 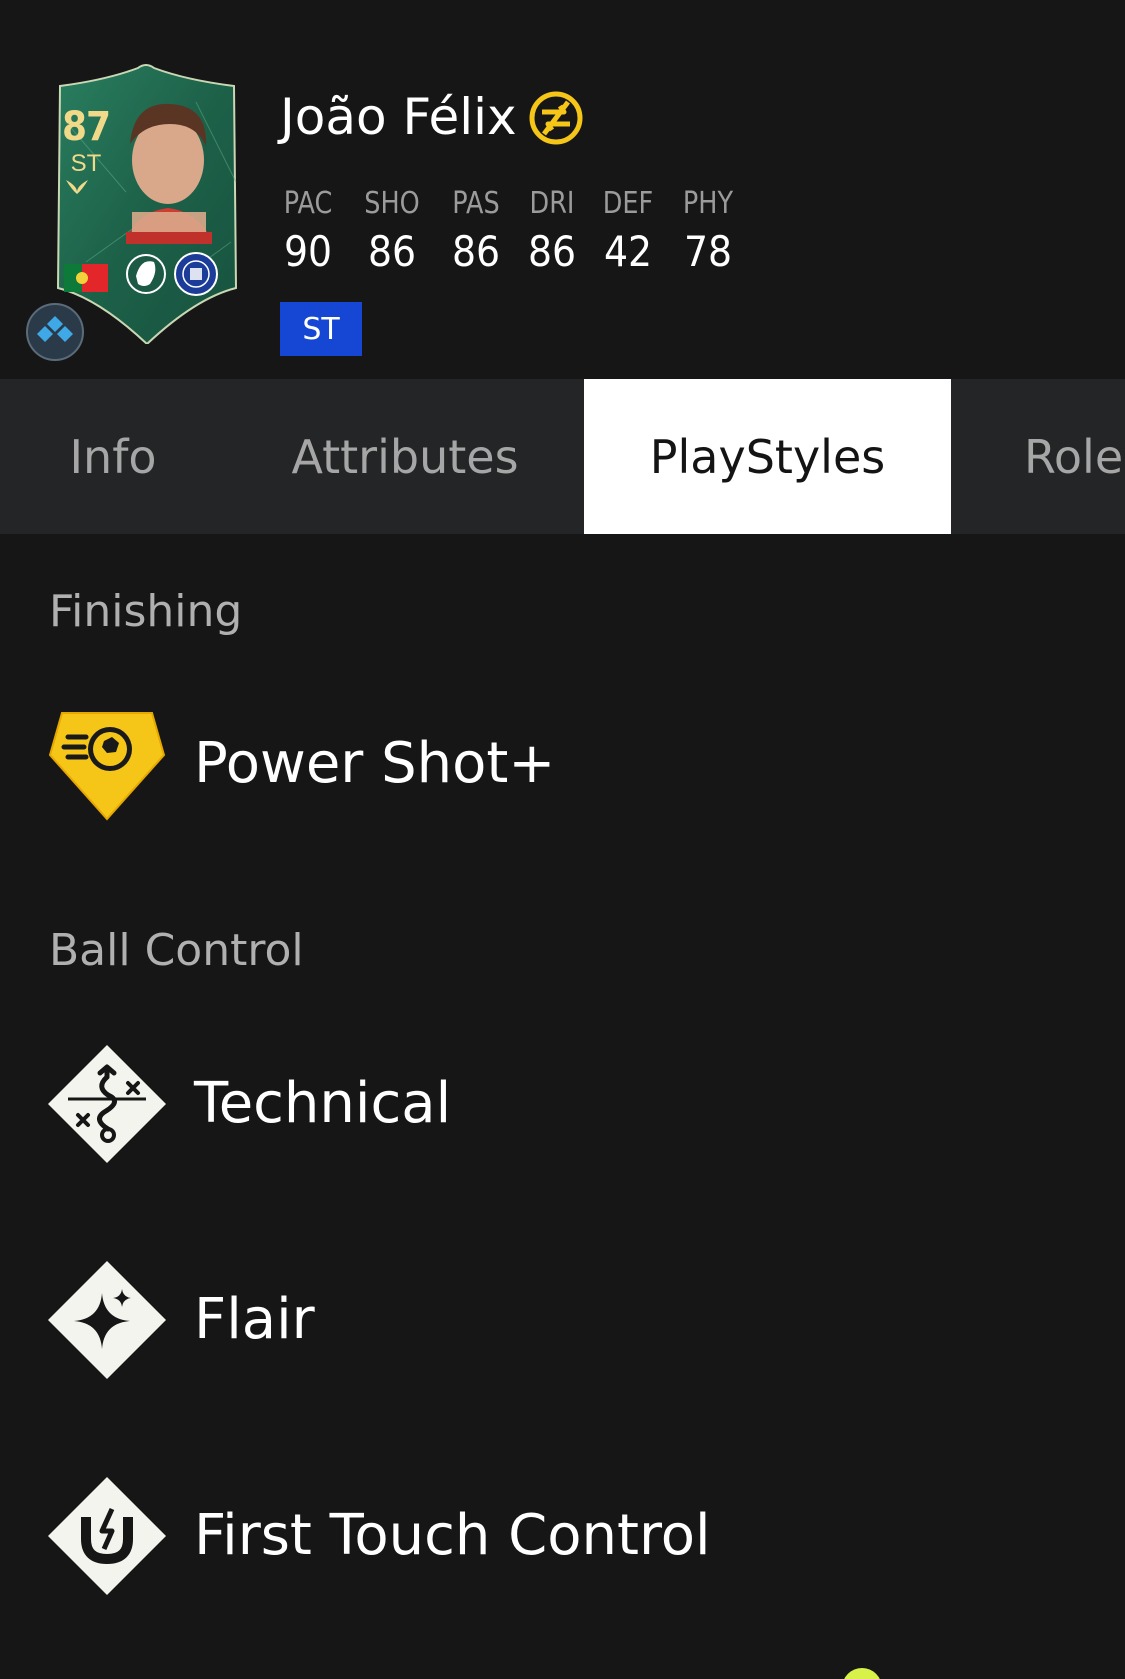 What do you see at coordinates (767, 456) in the screenshot?
I see `tab-playstyles: PlayStyles` at bounding box center [767, 456].